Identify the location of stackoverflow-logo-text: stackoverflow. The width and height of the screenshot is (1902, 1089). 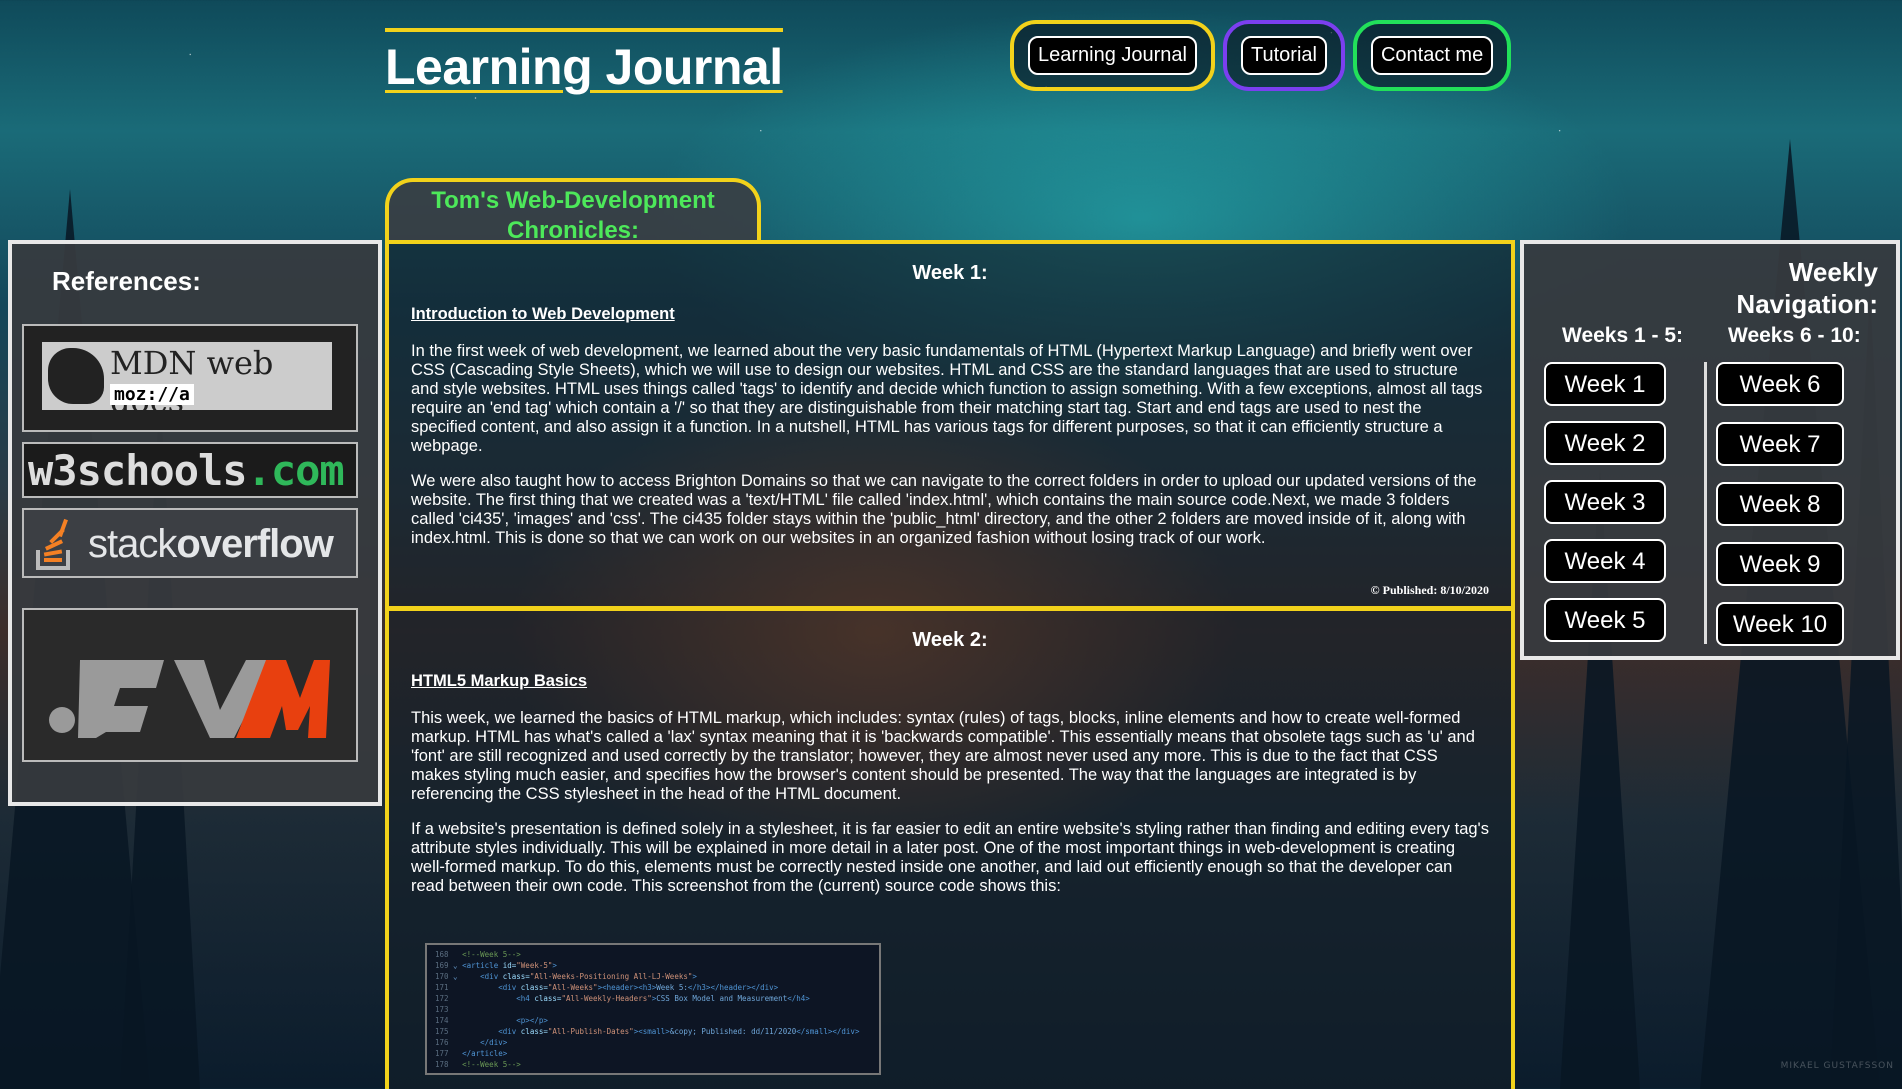
(211, 544).